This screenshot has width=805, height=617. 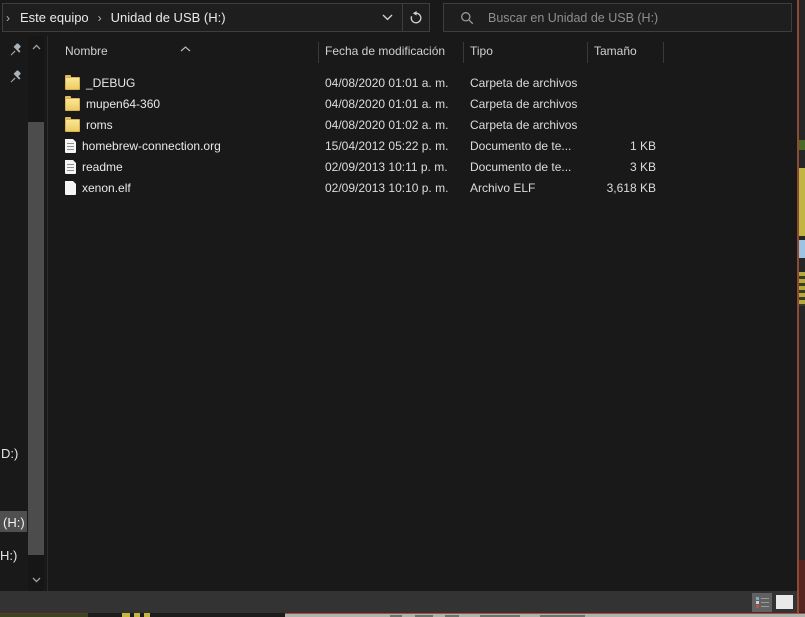 What do you see at coordinates (387, 187) in the screenshot?
I see `file-date: 02/09/2013 10:10 p. m.` at bounding box center [387, 187].